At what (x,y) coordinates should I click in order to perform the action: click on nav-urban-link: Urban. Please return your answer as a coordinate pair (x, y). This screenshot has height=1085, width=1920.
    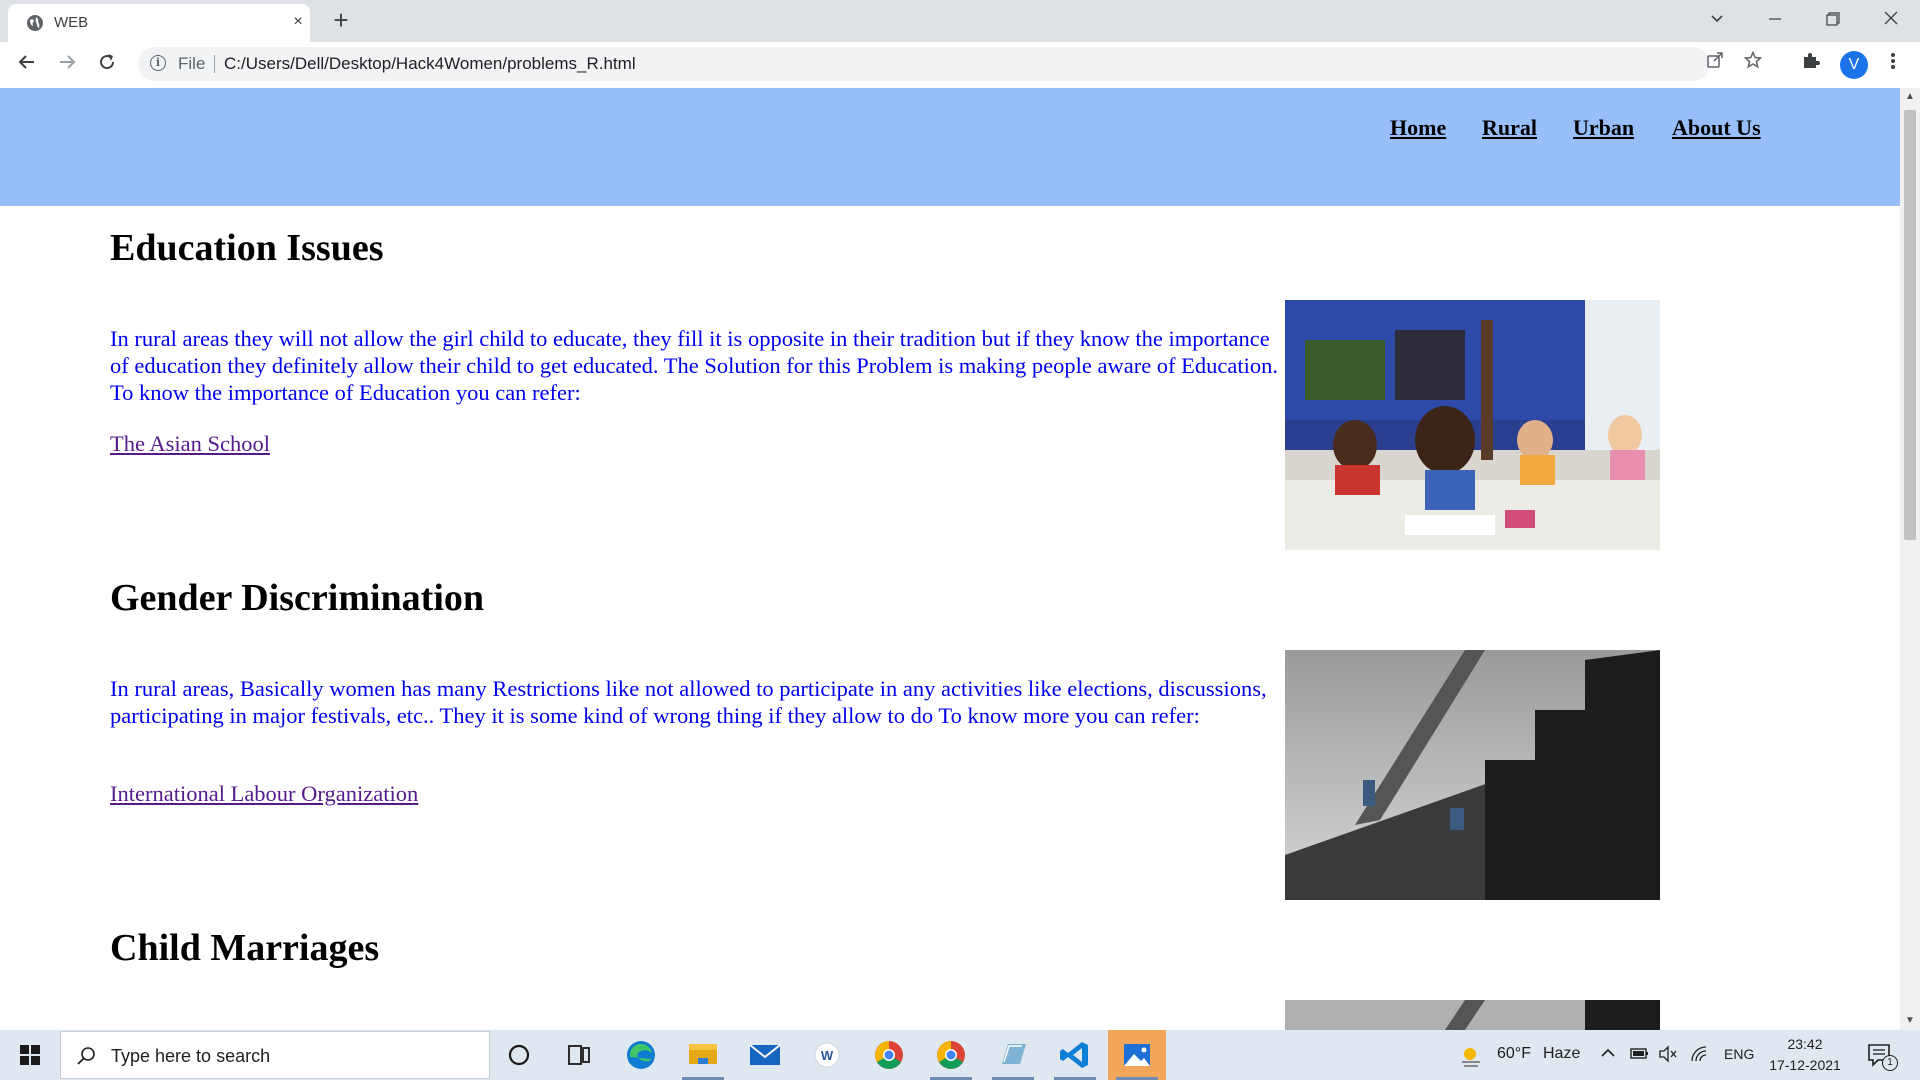
    Looking at the image, I should click on (1603, 128).